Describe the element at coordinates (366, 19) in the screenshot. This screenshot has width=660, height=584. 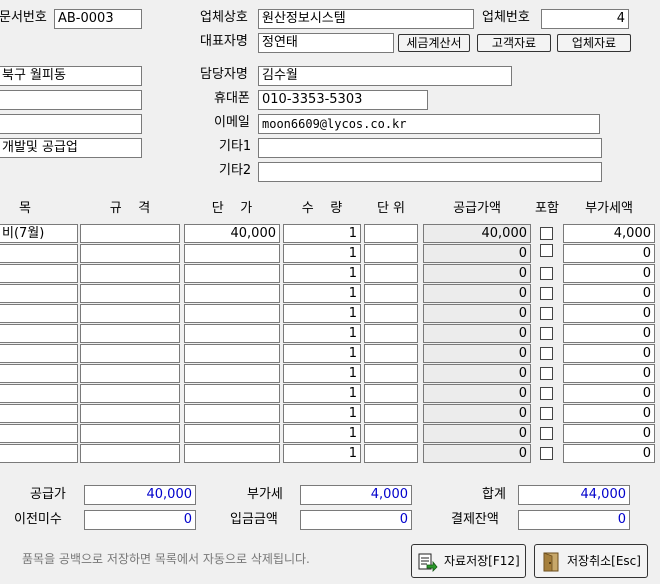
I see `company-name-field: 원산정보시스템` at that location.